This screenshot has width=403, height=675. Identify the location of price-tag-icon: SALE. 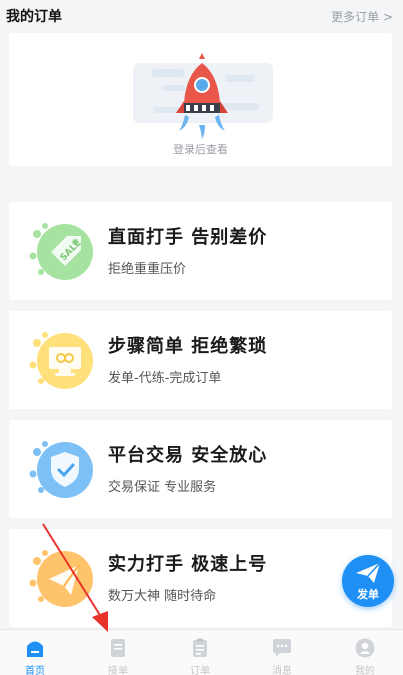
(61, 251).